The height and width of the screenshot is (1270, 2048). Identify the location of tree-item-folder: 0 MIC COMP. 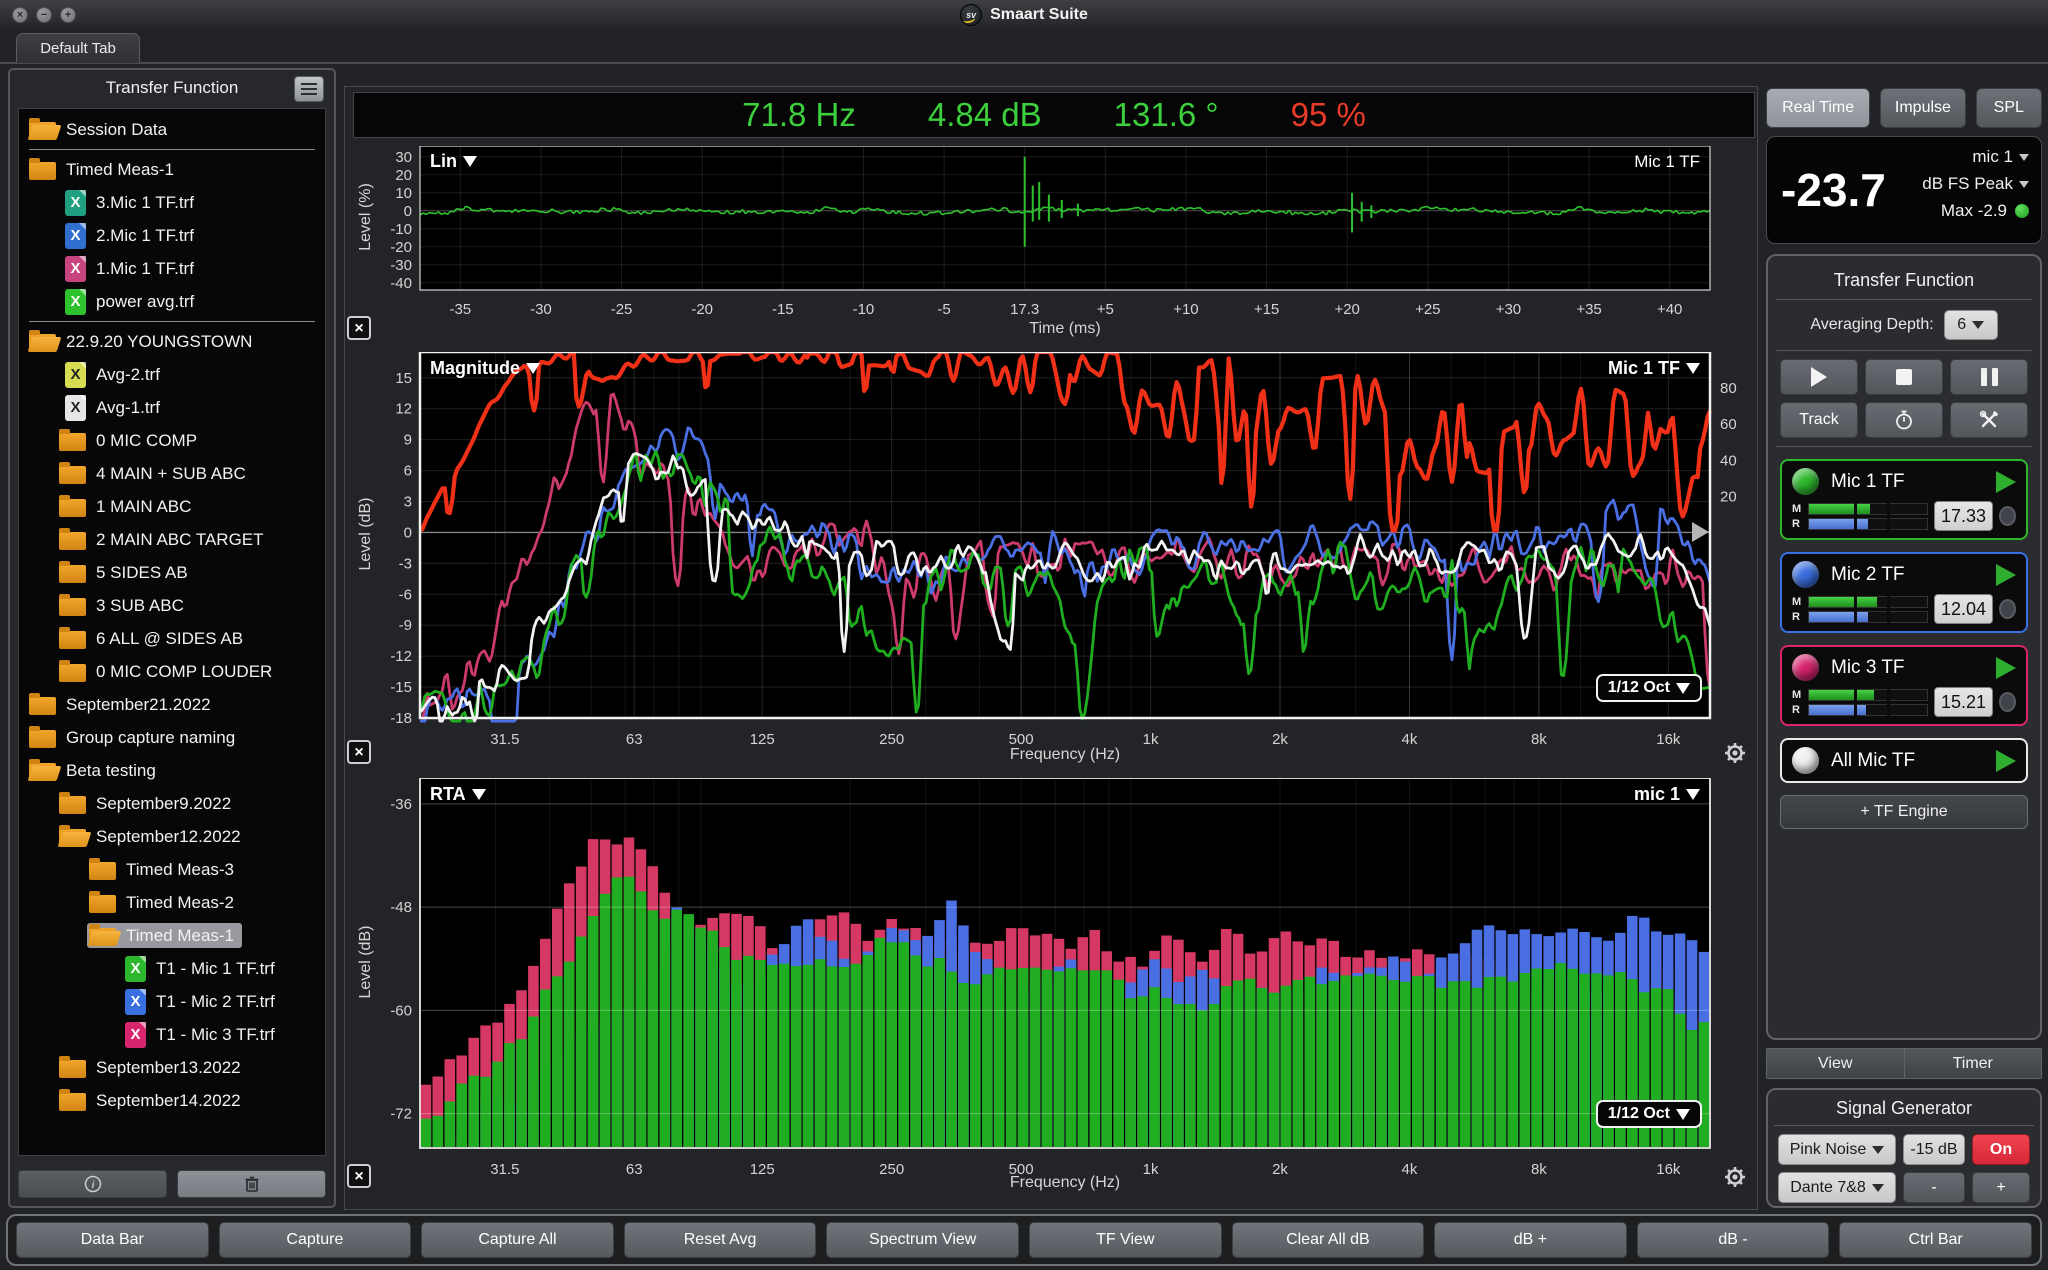
(172, 440).